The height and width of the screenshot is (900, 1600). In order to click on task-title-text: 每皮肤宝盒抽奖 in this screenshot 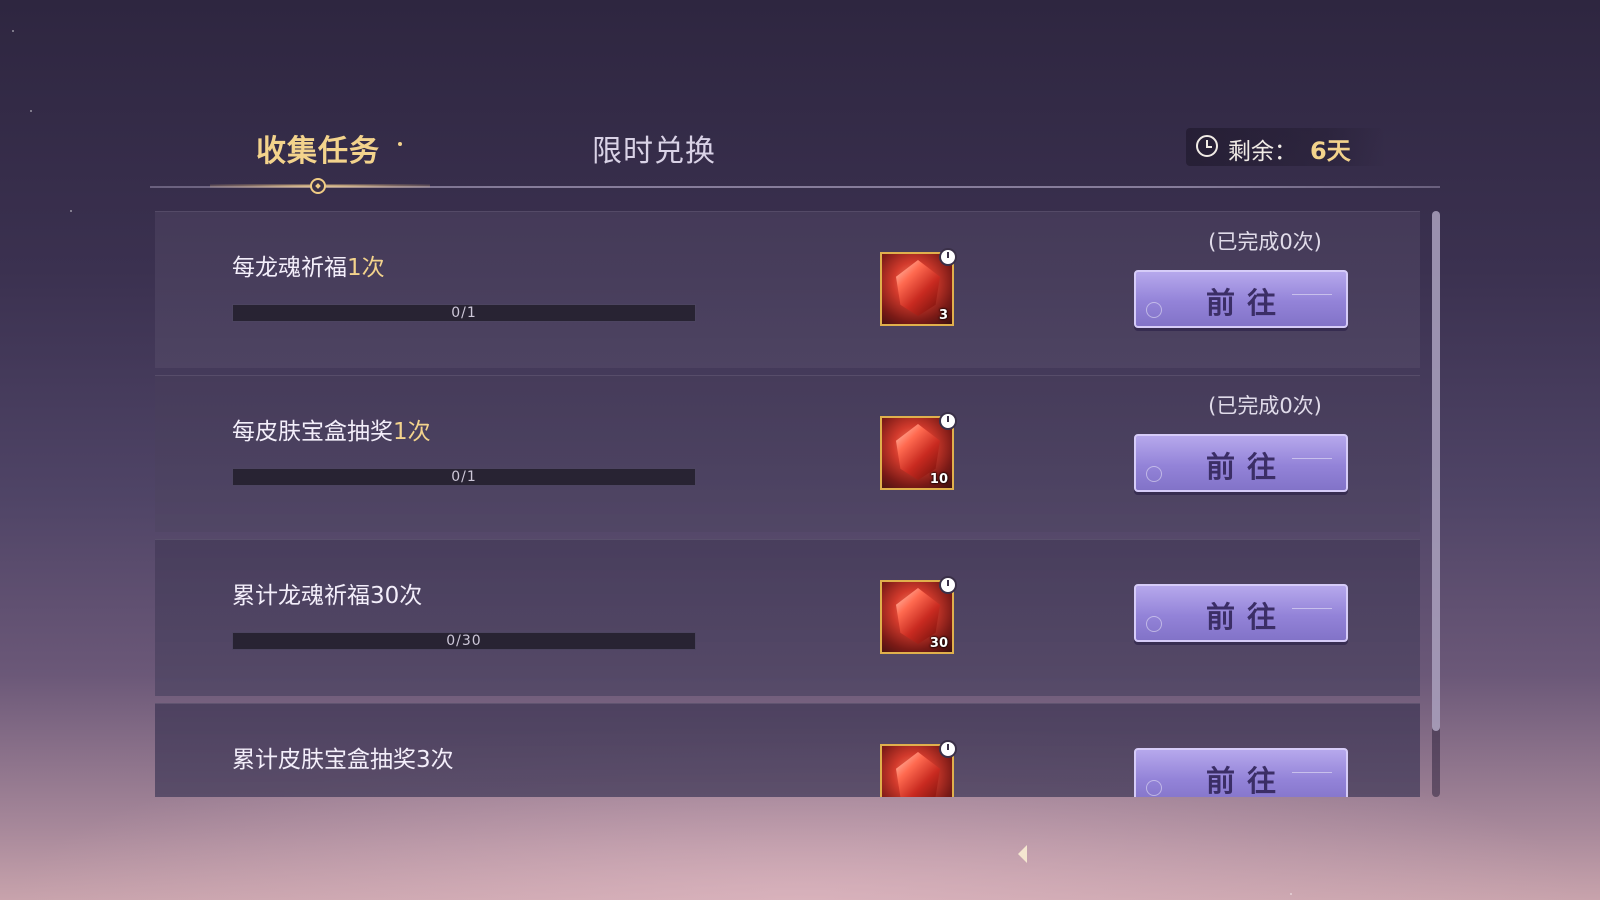, I will do `click(312, 432)`.